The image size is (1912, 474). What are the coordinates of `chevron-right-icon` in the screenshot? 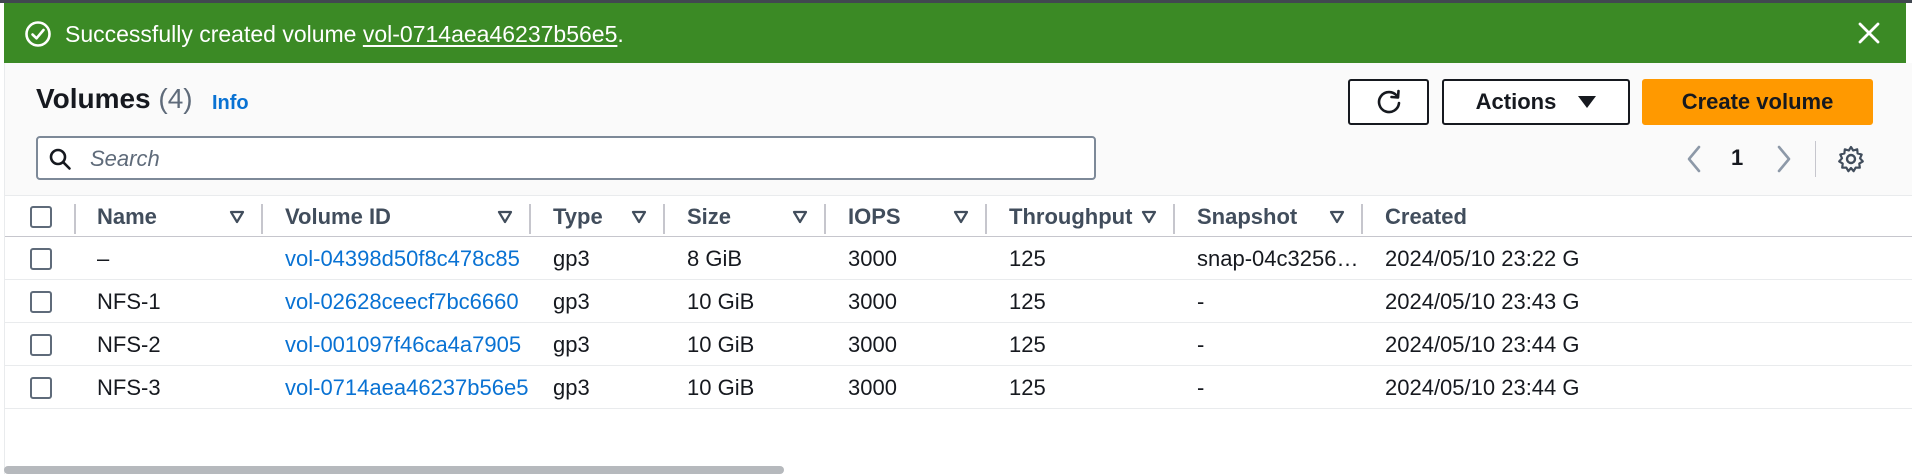 It's located at (1784, 159).